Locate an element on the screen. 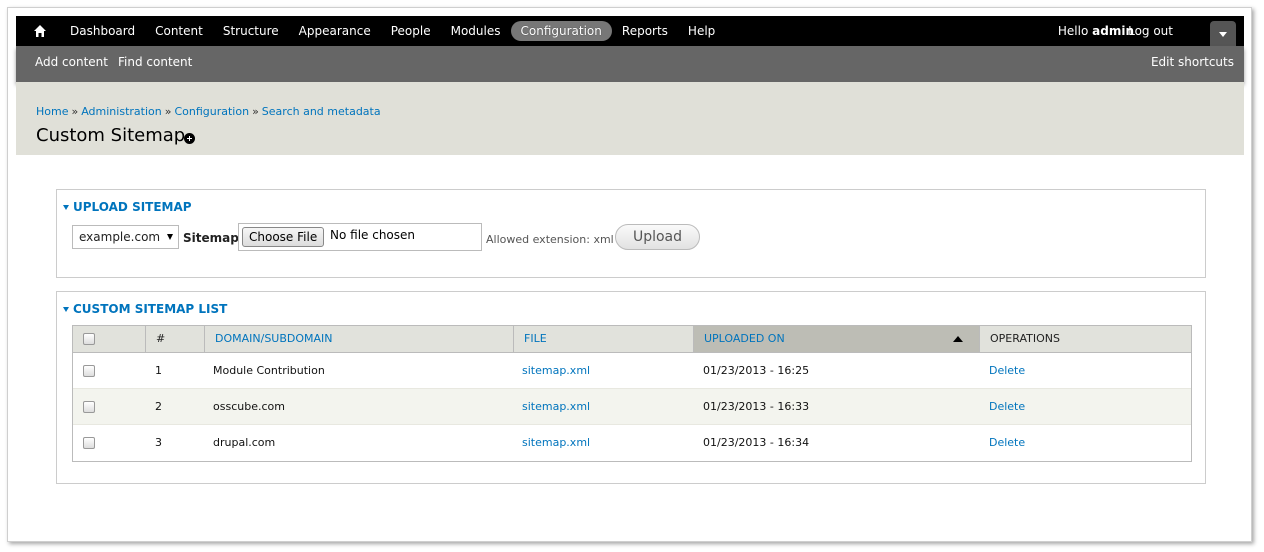  logout-link: Log out is located at coordinates (1150, 31).